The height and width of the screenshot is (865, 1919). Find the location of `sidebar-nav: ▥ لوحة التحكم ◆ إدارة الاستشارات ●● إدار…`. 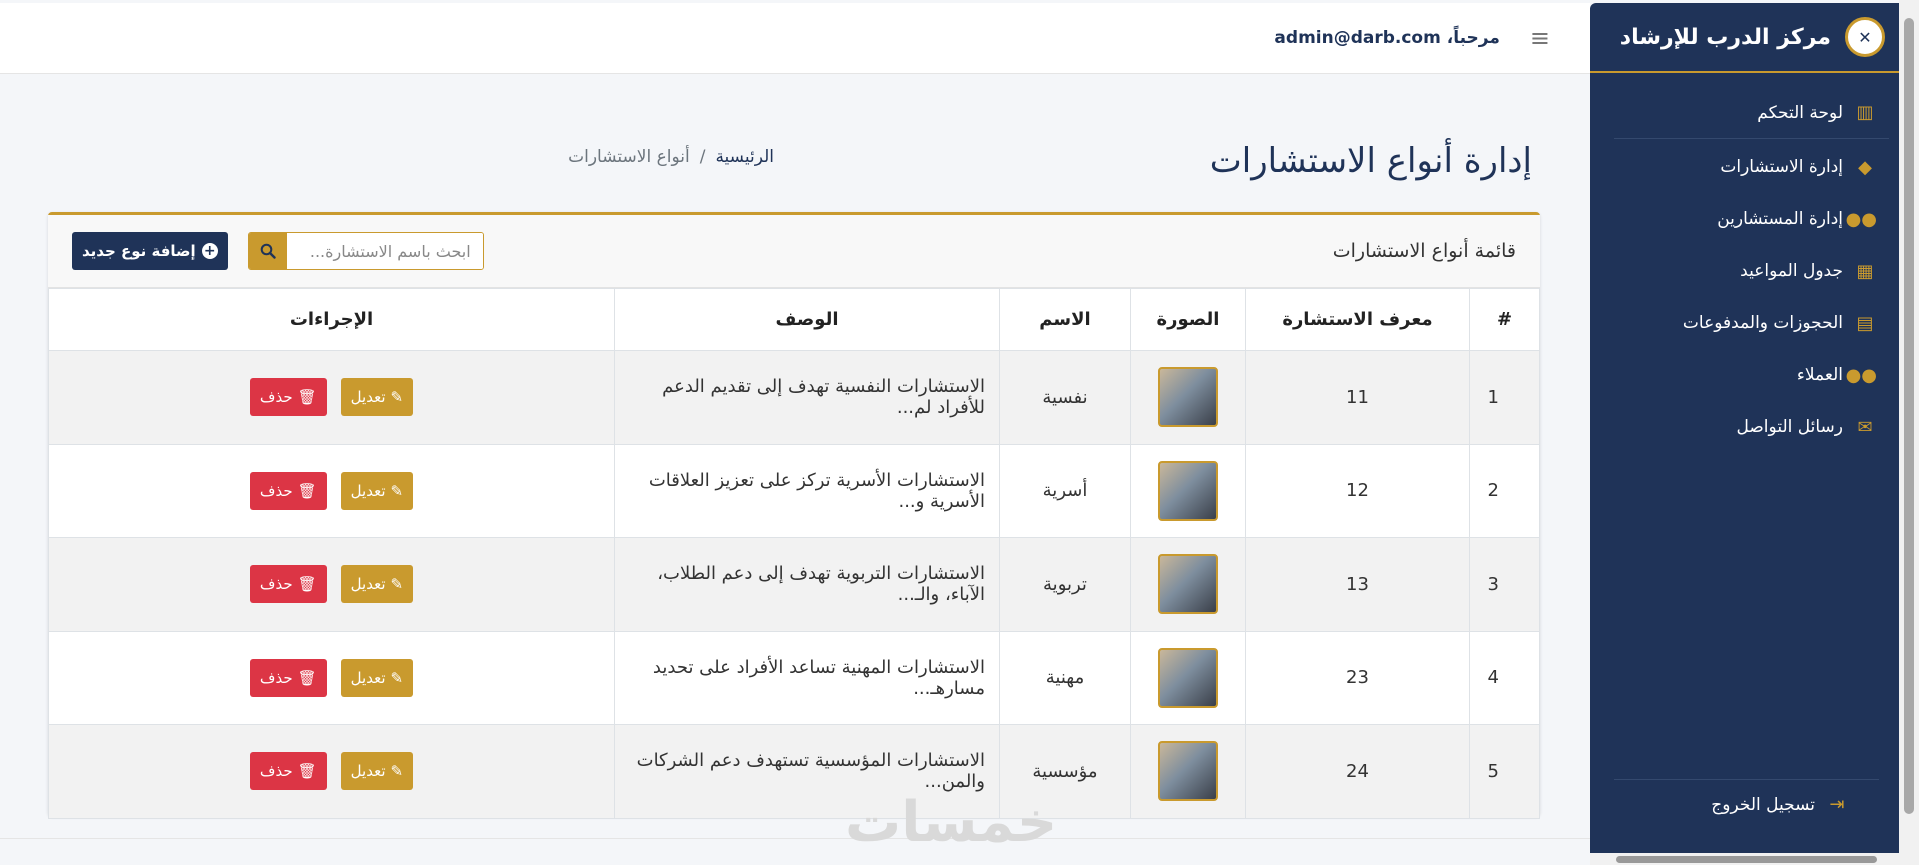

sidebar-nav: ▥ لوحة التحكم ◆ إدارة الاستشارات ●● إدار… is located at coordinates (1744, 263).